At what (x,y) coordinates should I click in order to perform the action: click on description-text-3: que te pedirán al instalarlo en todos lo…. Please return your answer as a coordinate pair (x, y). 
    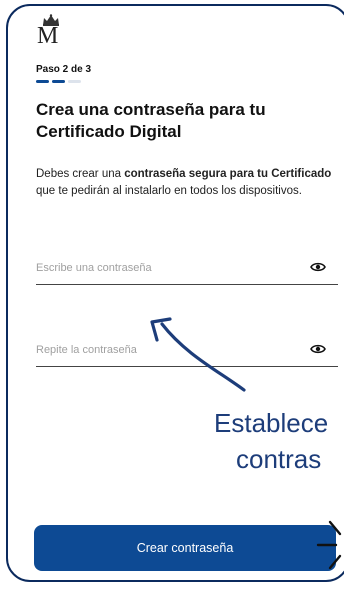
    Looking at the image, I should click on (169, 191).